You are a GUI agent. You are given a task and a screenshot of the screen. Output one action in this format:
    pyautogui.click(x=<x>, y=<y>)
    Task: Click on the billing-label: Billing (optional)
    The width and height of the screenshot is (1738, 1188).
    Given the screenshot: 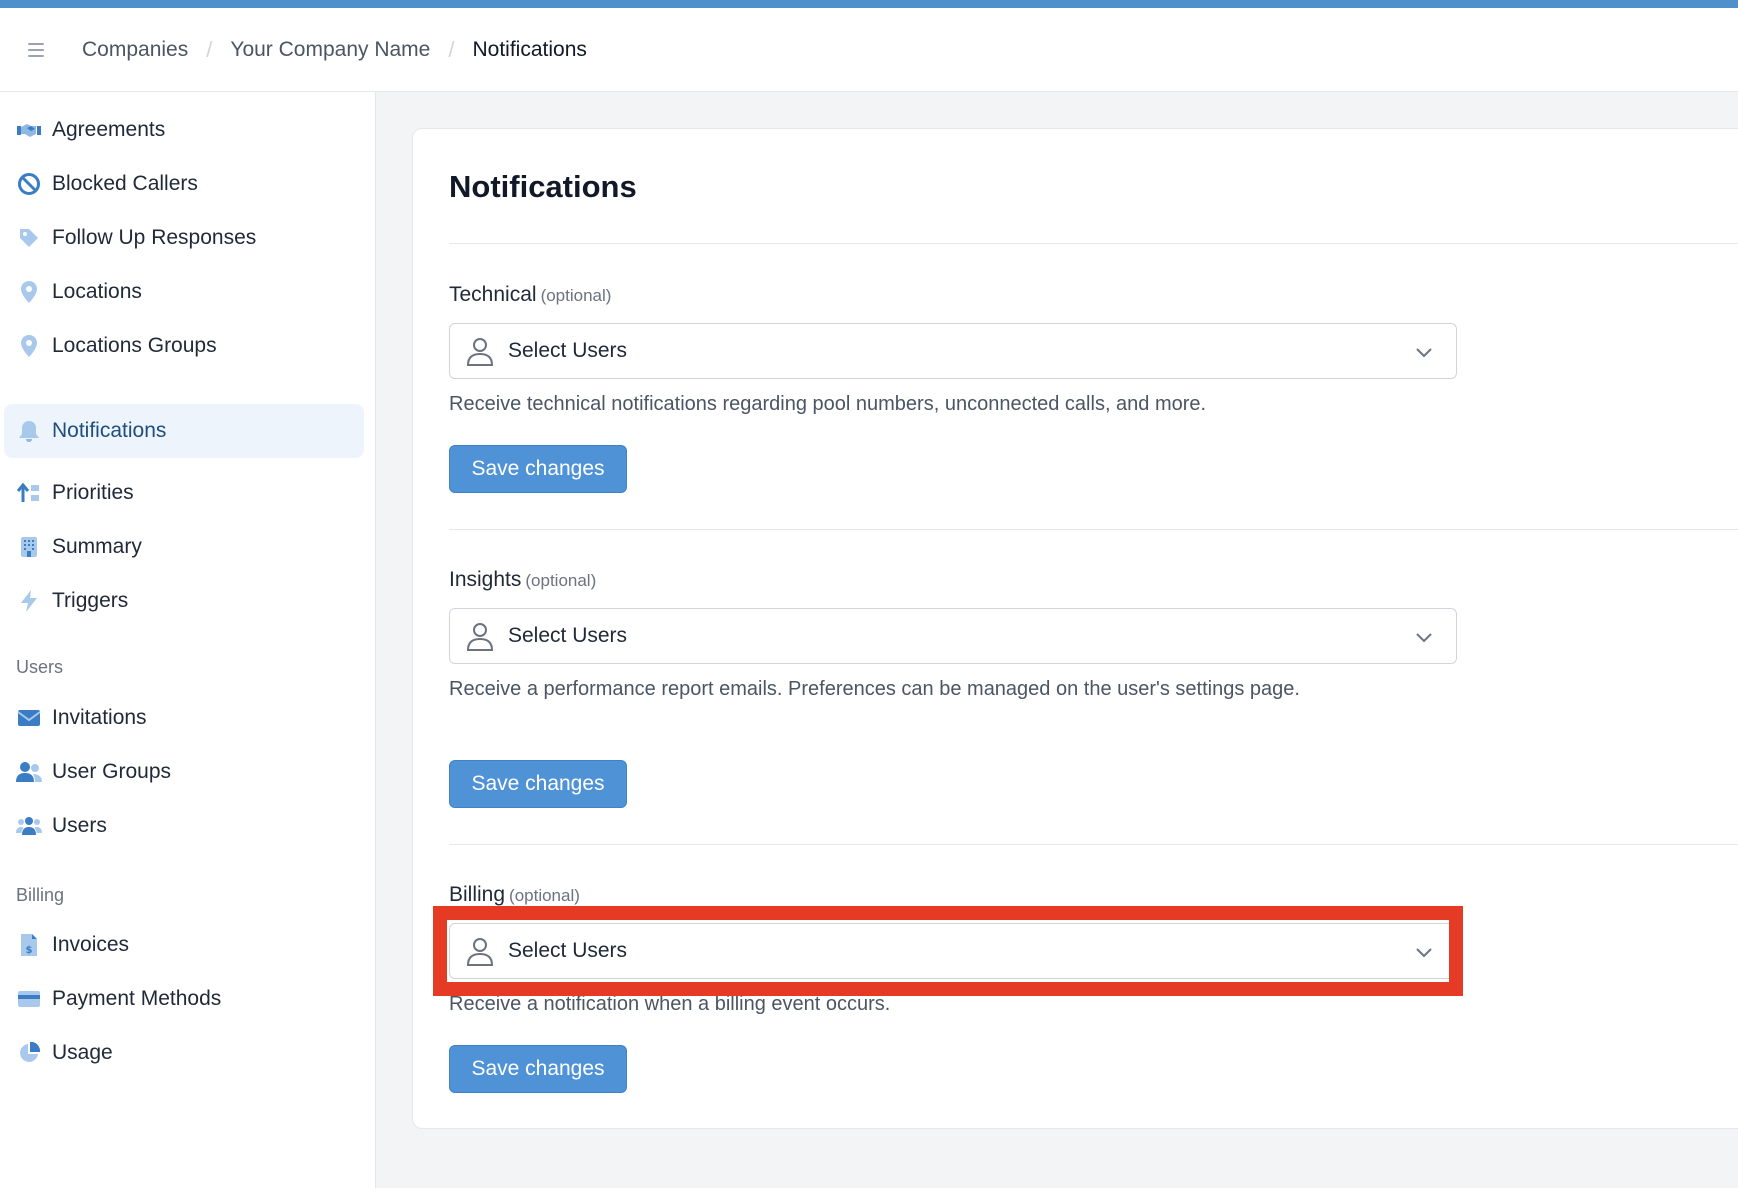 What is the action you would take?
    pyautogui.click(x=514, y=895)
    